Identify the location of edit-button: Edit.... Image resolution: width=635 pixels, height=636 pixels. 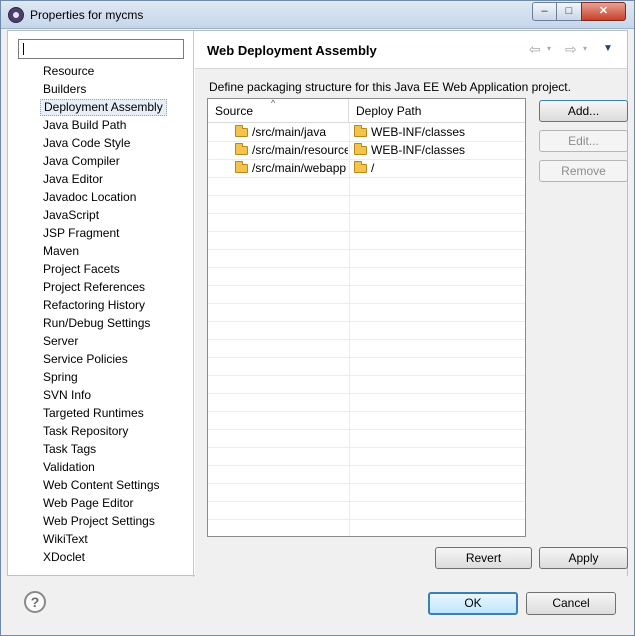
(583, 141).